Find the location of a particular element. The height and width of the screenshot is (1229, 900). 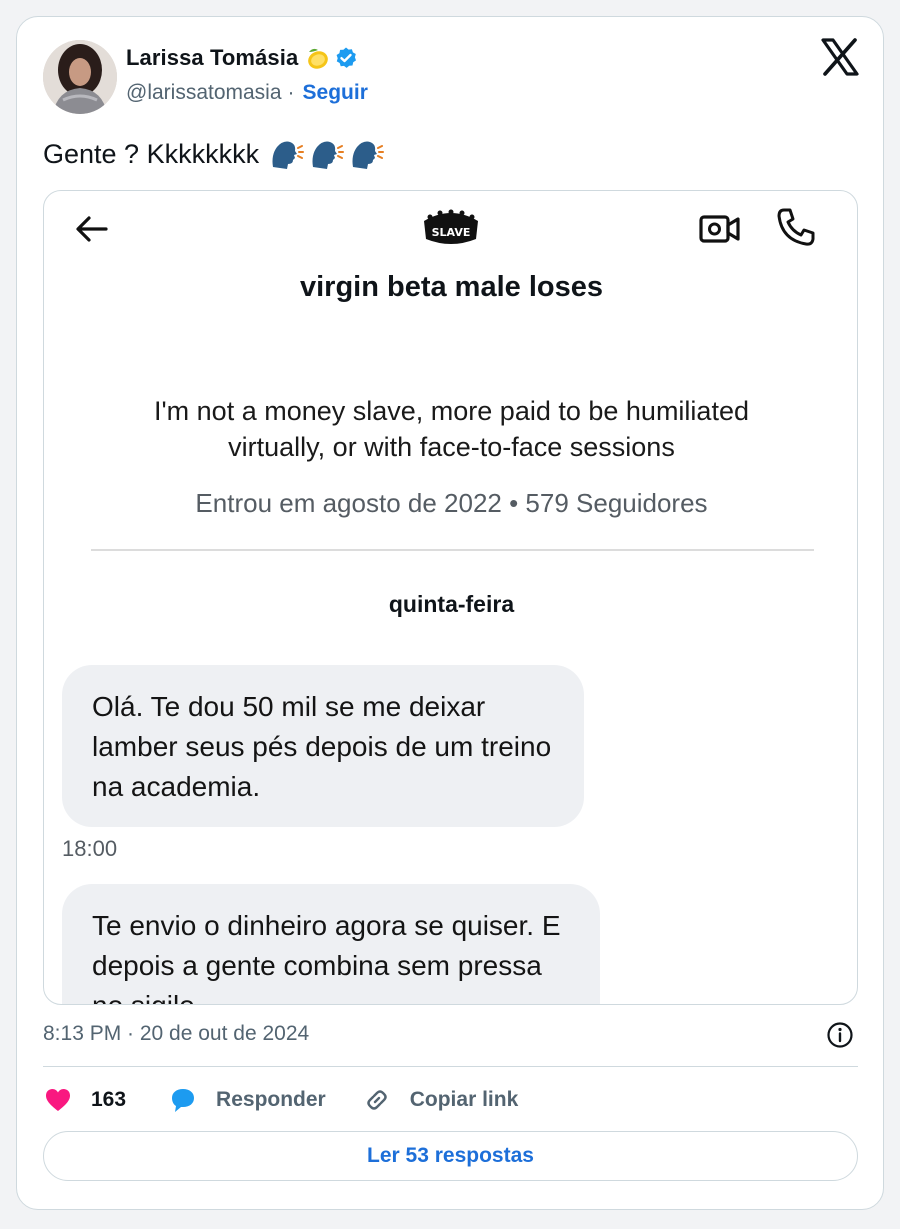

link-icon is located at coordinates (377, 1100).